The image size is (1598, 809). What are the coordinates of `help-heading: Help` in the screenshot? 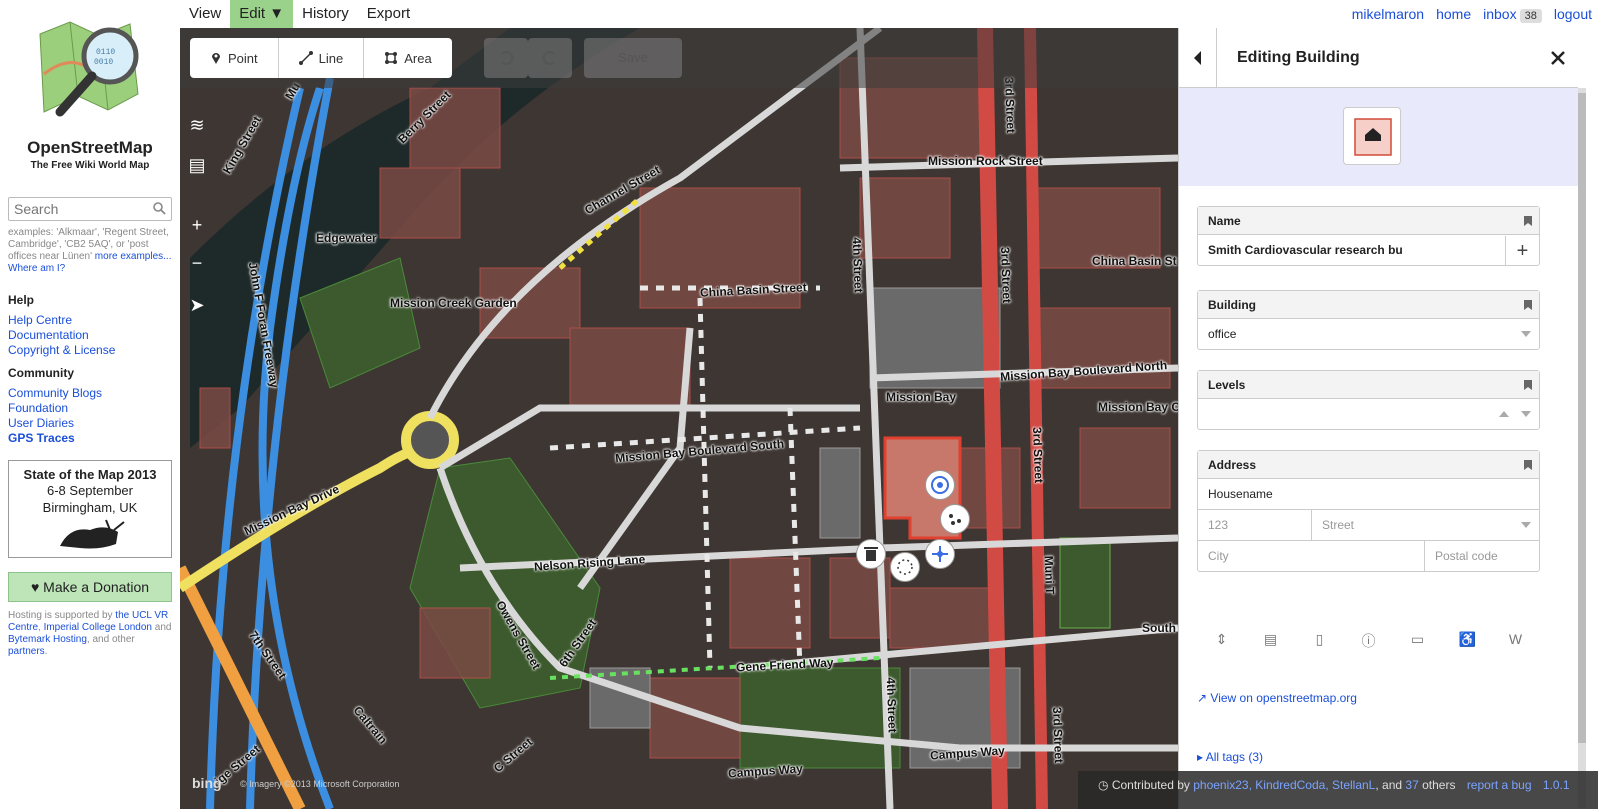 It's located at (21, 300).